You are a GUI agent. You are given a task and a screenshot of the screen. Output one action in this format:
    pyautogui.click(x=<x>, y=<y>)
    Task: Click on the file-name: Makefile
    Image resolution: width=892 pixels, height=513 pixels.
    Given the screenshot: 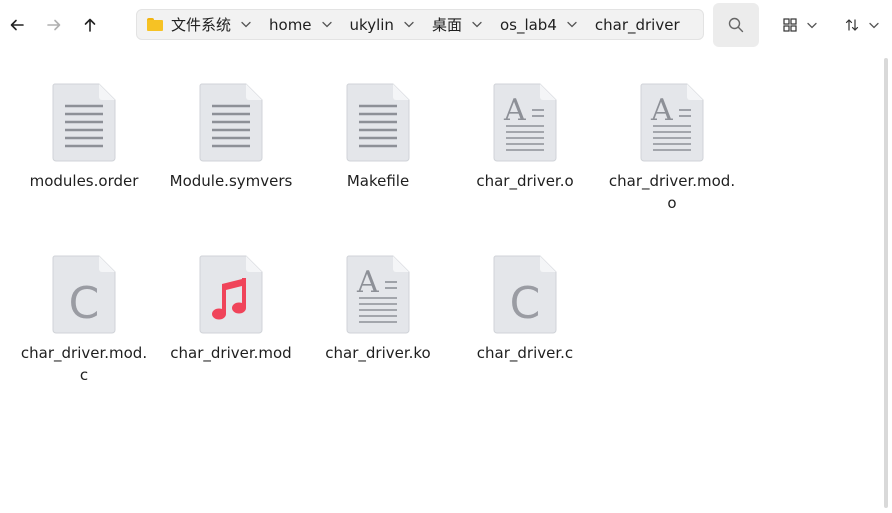 What is the action you would take?
    pyautogui.click(x=378, y=181)
    